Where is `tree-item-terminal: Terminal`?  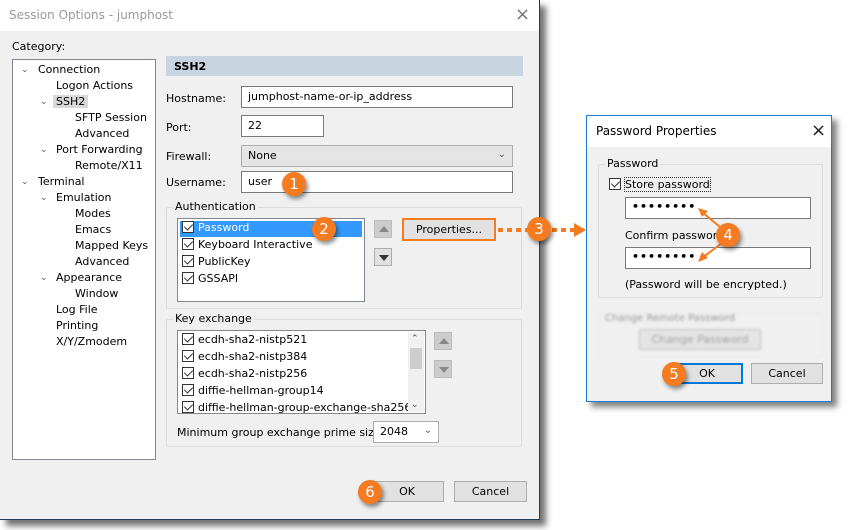 tree-item-terminal: Terminal is located at coordinates (61, 181).